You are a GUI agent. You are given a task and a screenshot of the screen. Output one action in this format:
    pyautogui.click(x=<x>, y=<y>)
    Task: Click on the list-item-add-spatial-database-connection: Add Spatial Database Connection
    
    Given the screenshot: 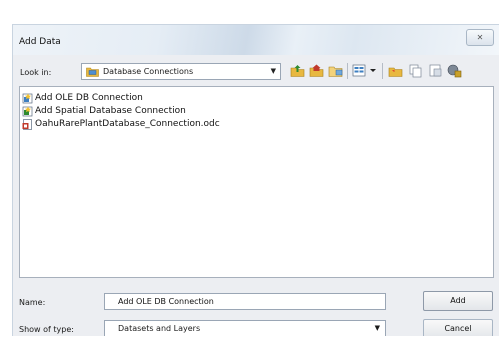 What is the action you would take?
    pyautogui.click(x=104, y=111)
    